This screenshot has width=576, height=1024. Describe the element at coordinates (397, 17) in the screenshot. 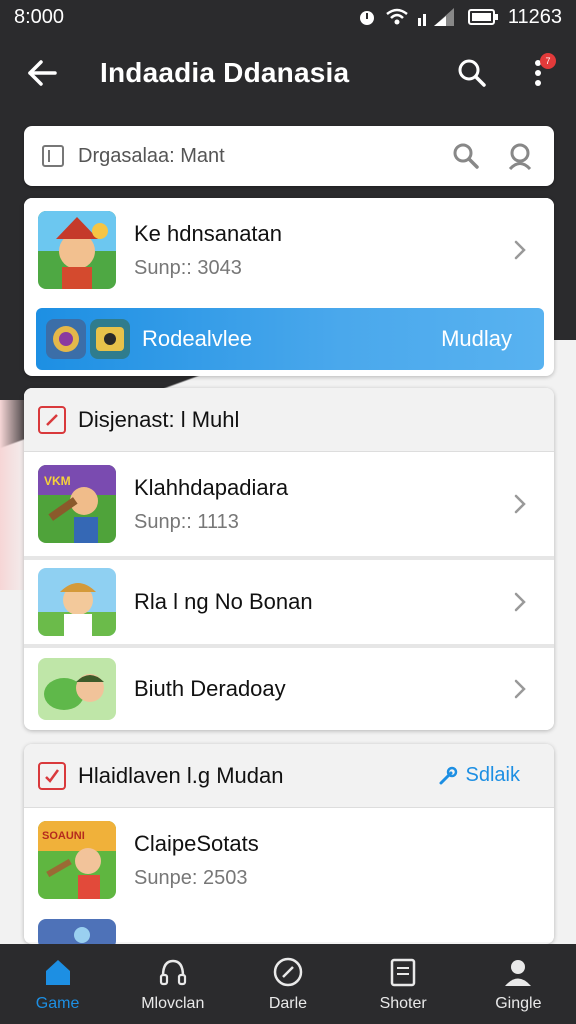

I see `wifi-icon` at that location.